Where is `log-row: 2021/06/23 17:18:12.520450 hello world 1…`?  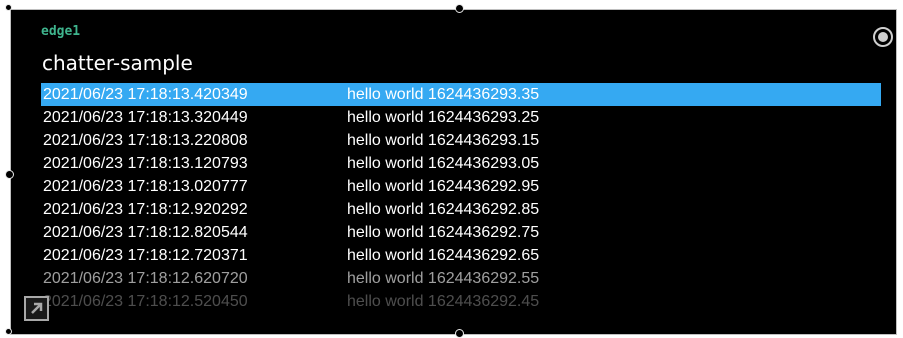 log-row: 2021/06/23 17:18:12.520450 hello world 1… is located at coordinates (461, 301).